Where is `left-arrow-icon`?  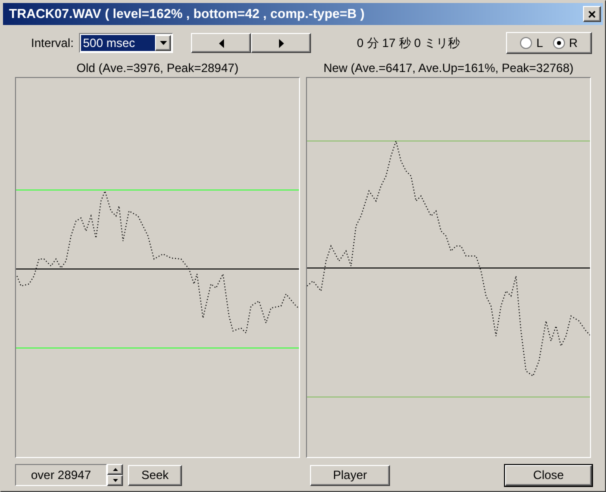 left-arrow-icon is located at coordinates (221, 43).